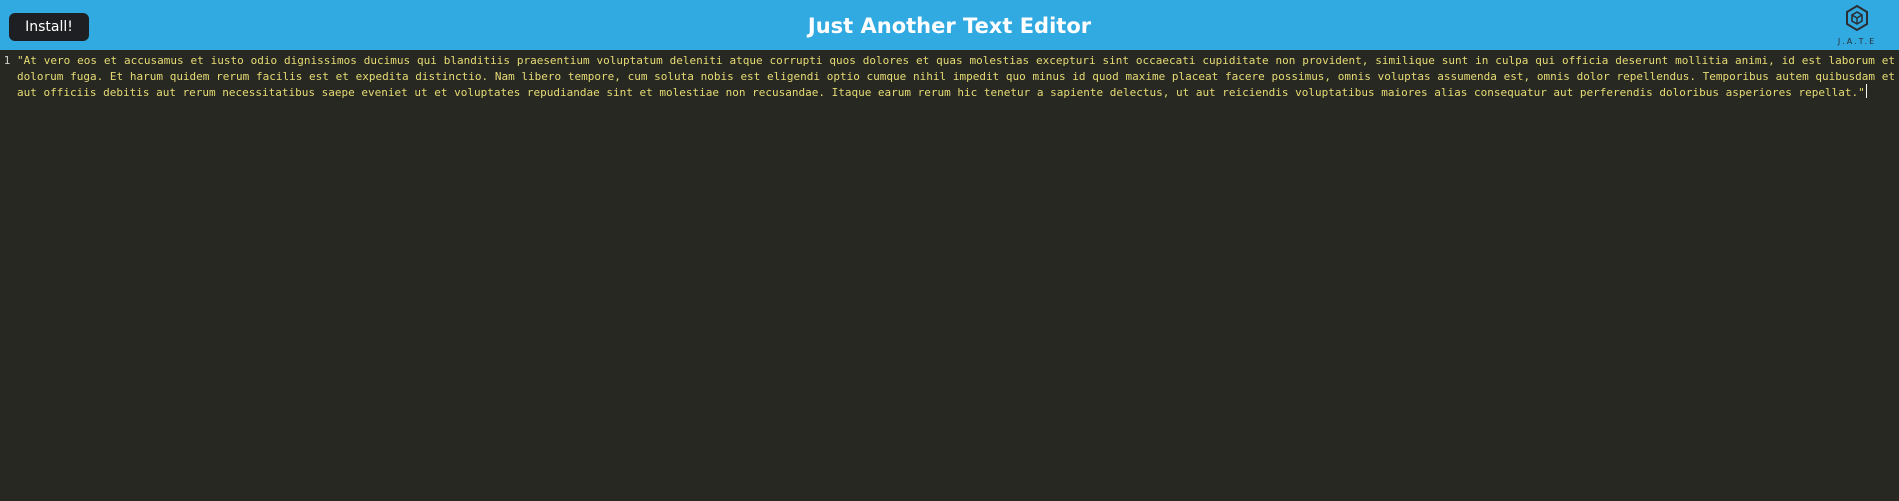 The width and height of the screenshot is (1899, 501). What do you see at coordinates (7, 60) in the screenshot?
I see `line-number: 1` at bounding box center [7, 60].